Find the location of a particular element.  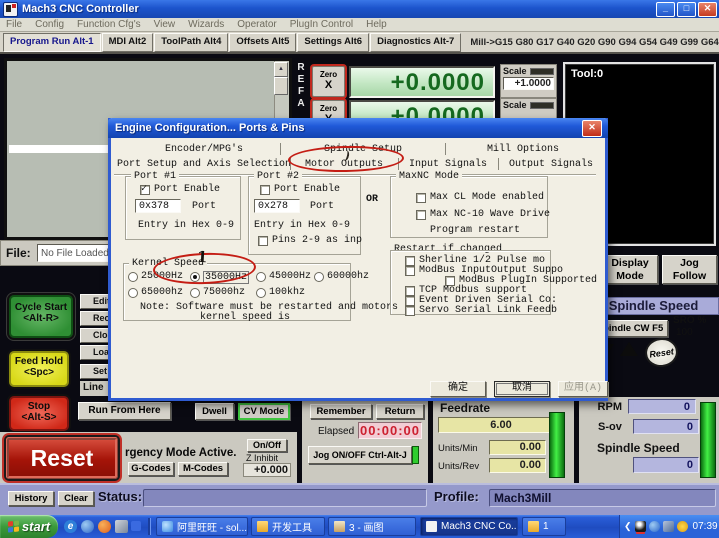

close-button: ✕ is located at coordinates (707, 9).